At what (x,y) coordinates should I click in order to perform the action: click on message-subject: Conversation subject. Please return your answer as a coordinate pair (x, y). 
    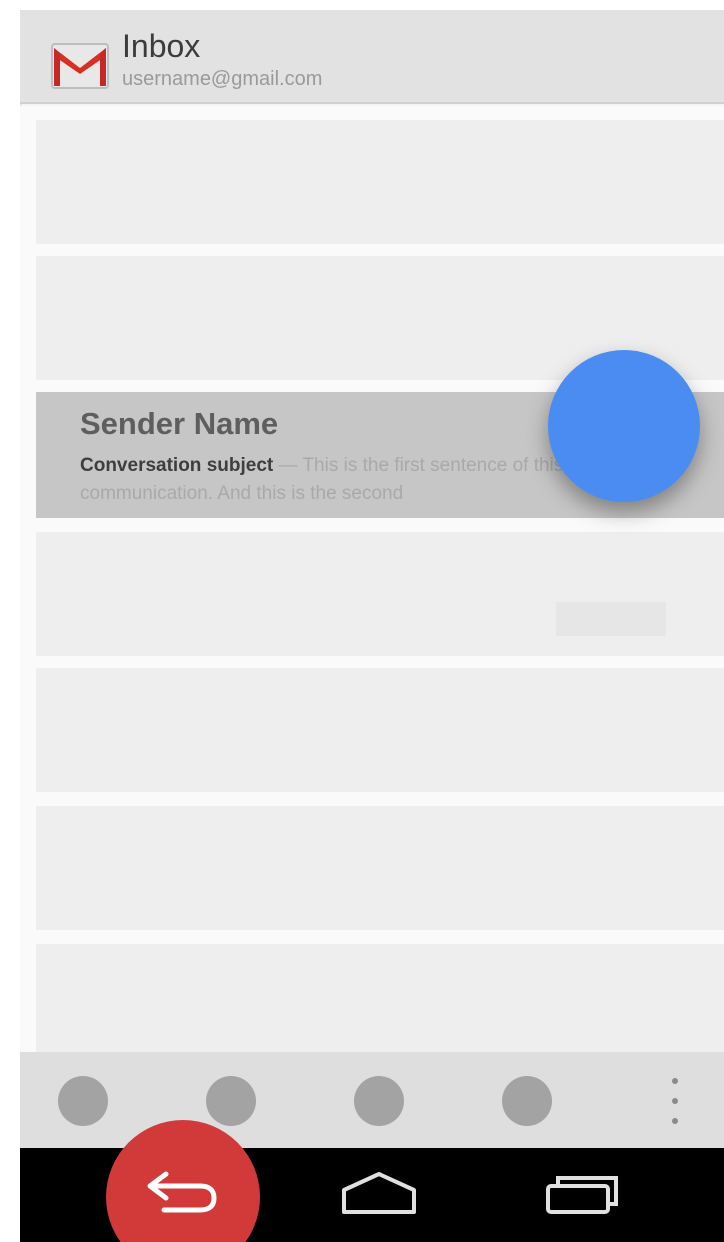
    Looking at the image, I should click on (177, 465).